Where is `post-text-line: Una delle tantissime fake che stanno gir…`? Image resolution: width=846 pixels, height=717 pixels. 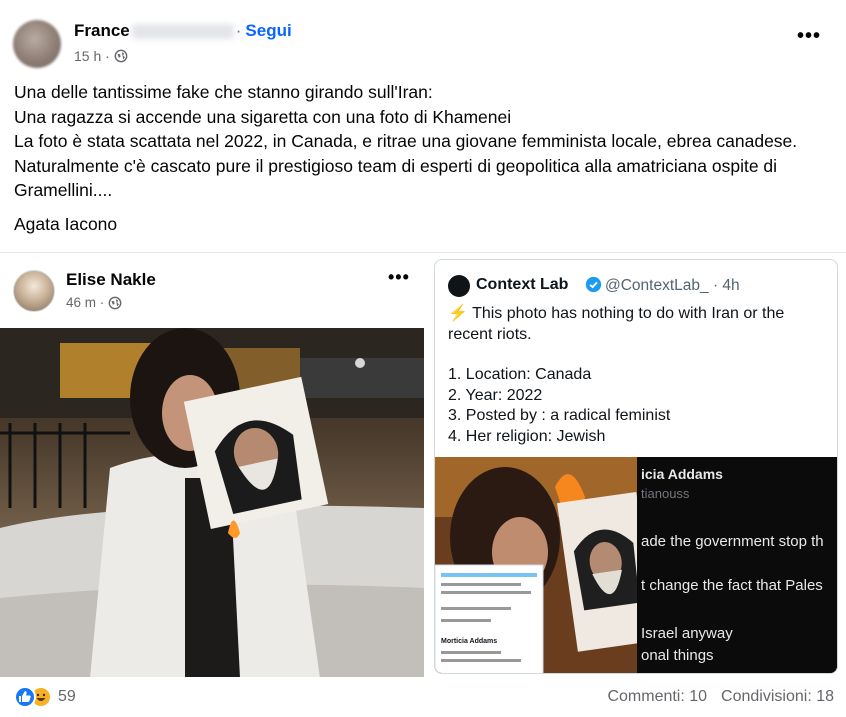
post-text-line: Una delle tantissime fake che stanno gir… is located at coordinates (223, 92).